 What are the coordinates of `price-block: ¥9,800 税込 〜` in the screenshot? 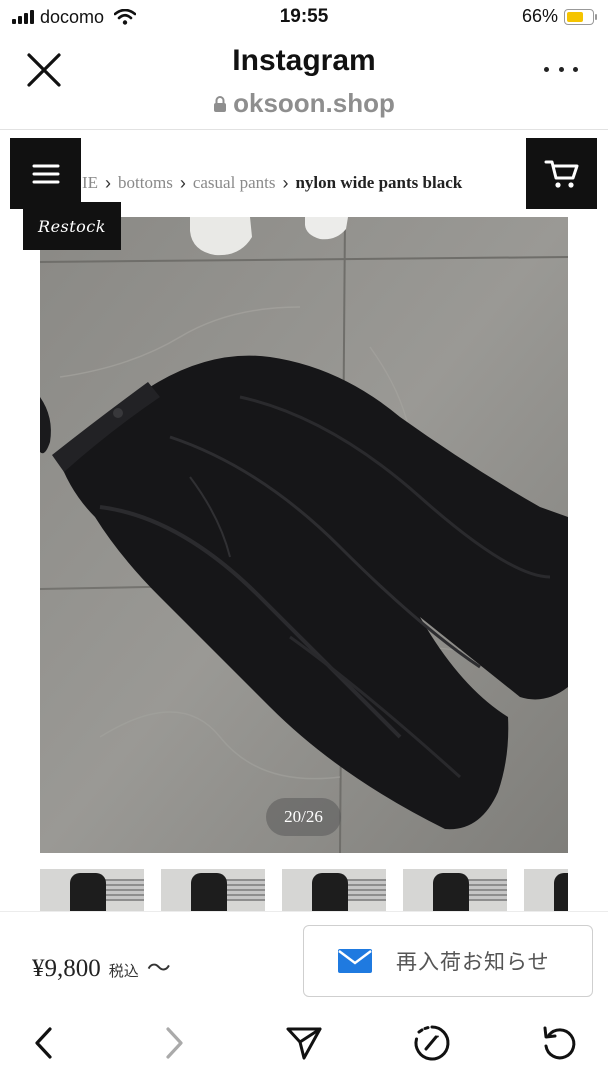 It's located at (101, 965).